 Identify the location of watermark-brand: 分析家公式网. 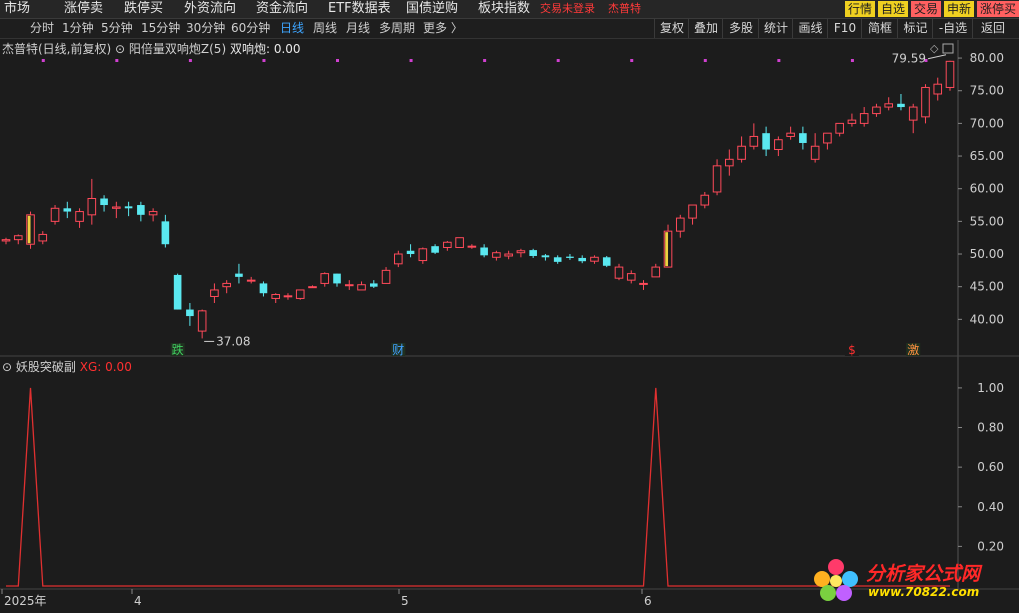
(923, 574).